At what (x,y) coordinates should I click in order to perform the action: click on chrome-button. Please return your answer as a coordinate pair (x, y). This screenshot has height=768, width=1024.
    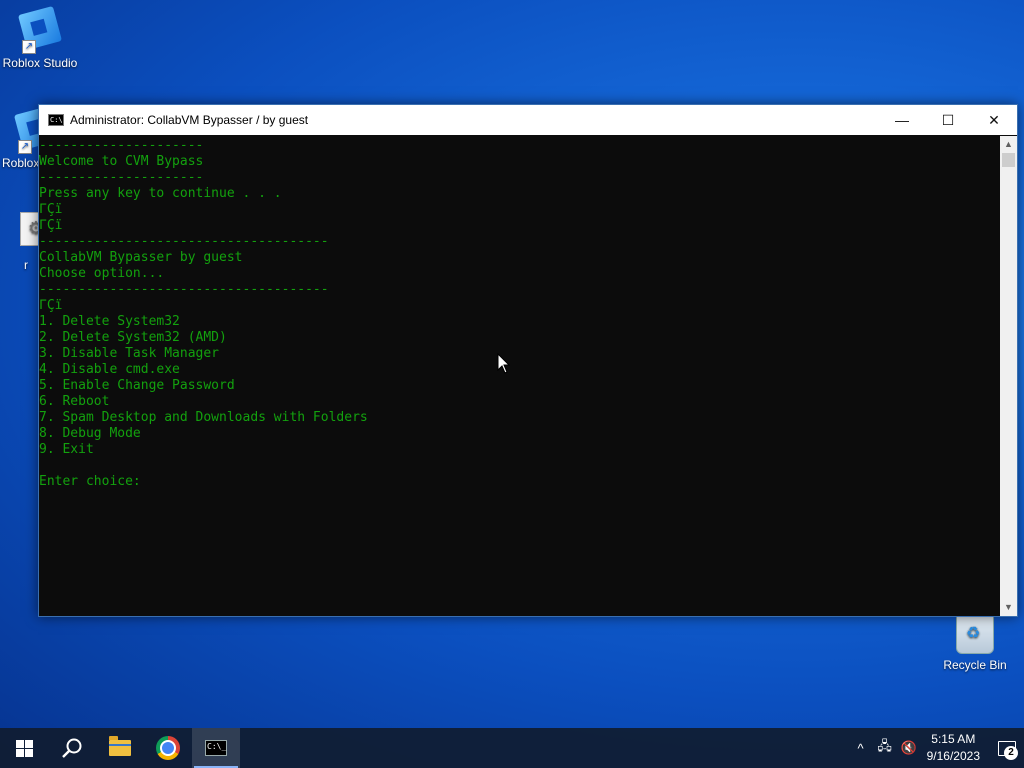
    Looking at the image, I should click on (168, 748).